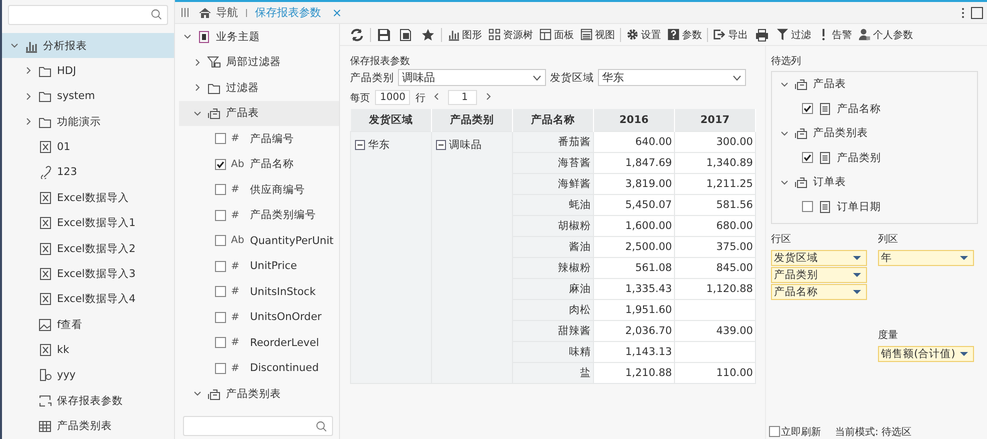 The image size is (987, 439). What do you see at coordinates (259, 164) in the screenshot?
I see `field-item: Ab 产品名称` at bounding box center [259, 164].